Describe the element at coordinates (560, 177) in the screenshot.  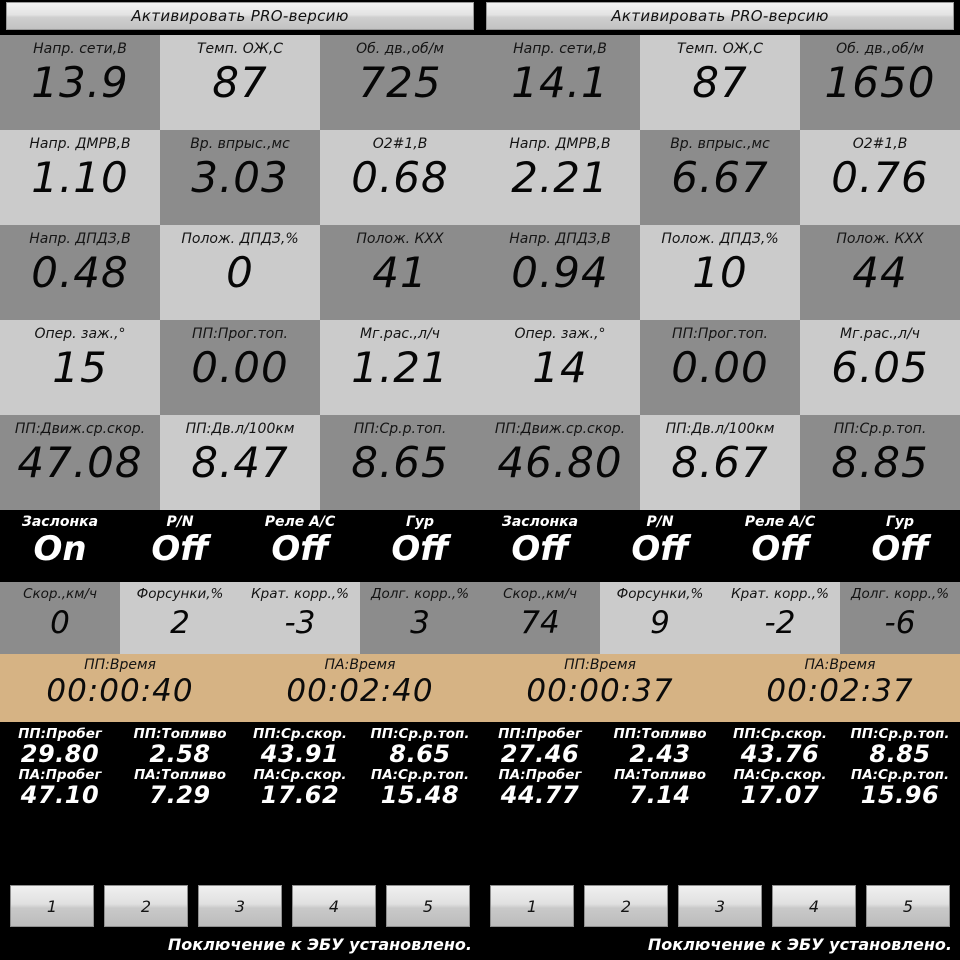
I see `gauge-cell: Напр. ДМРВ,В 2.21` at that location.